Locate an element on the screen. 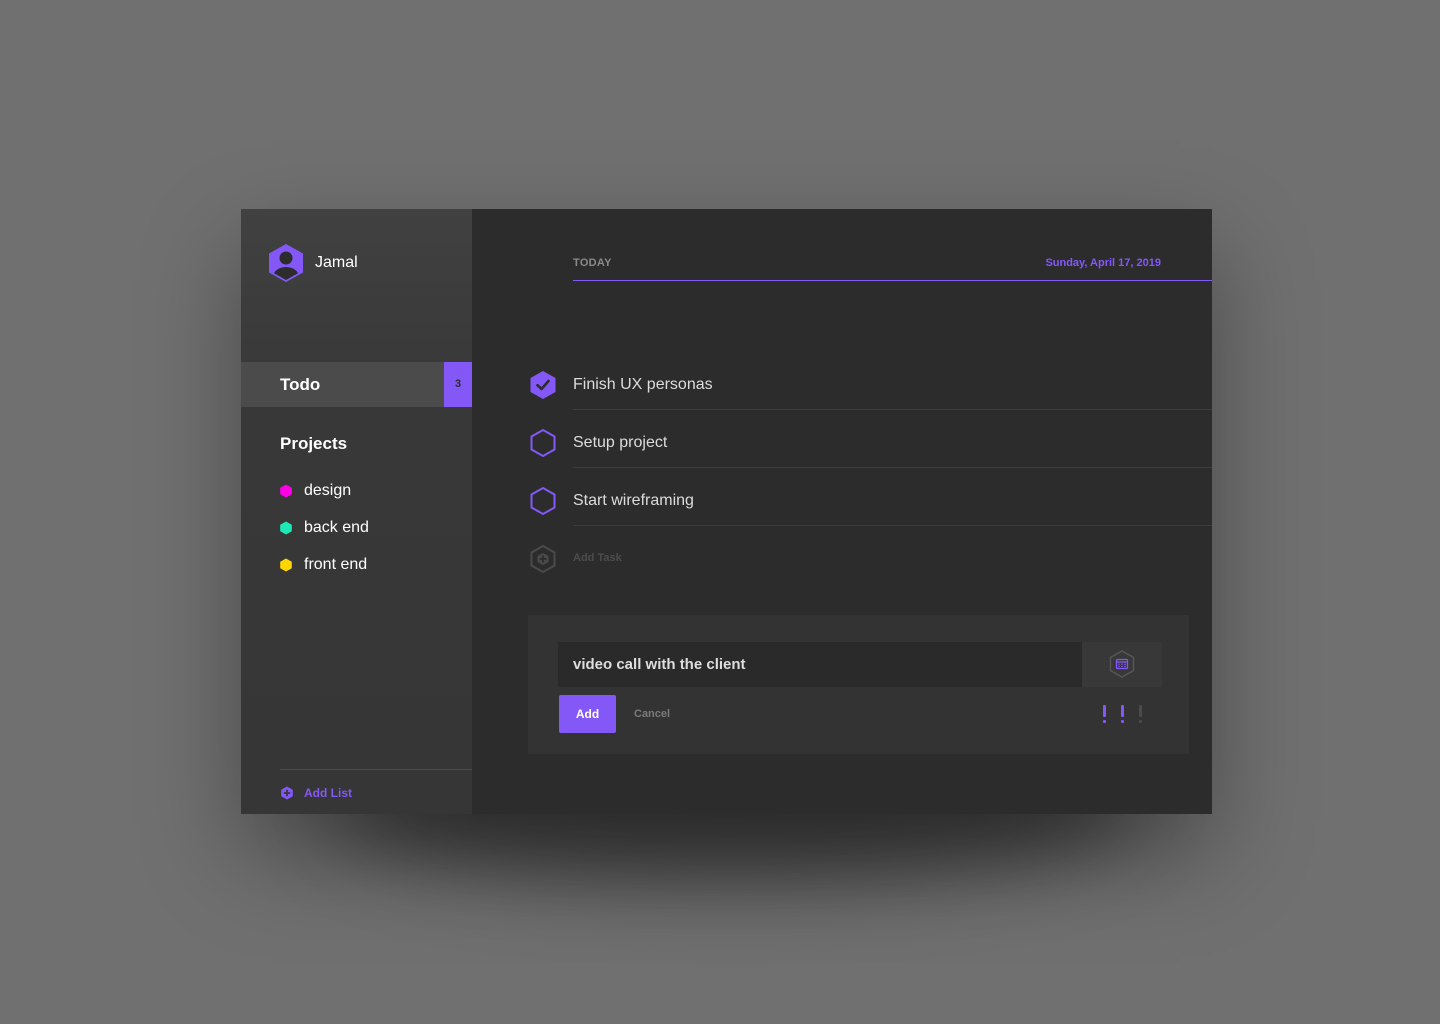 The height and width of the screenshot is (1024, 1440). task-input is located at coordinates (820, 664).